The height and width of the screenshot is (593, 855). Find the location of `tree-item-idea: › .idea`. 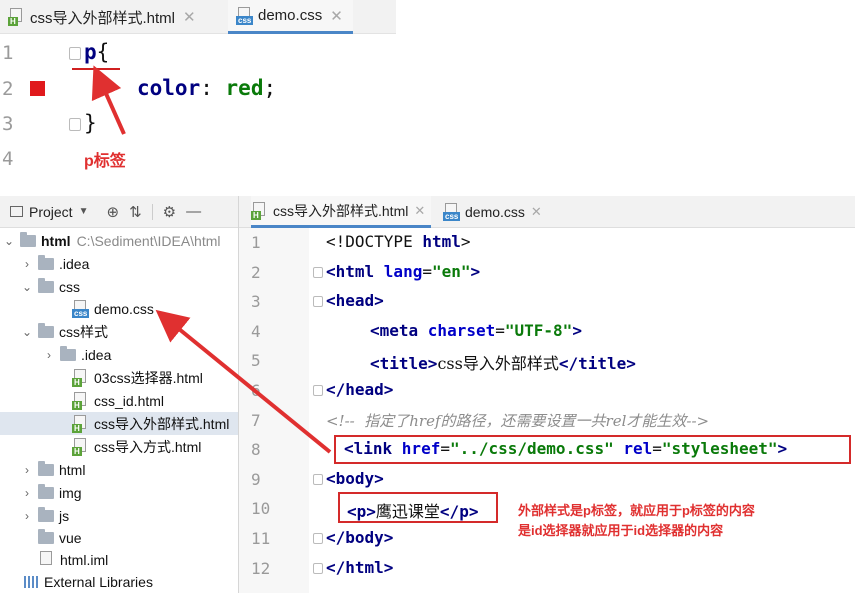

tree-item-idea: › .idea is located at coordinates (119, 263).